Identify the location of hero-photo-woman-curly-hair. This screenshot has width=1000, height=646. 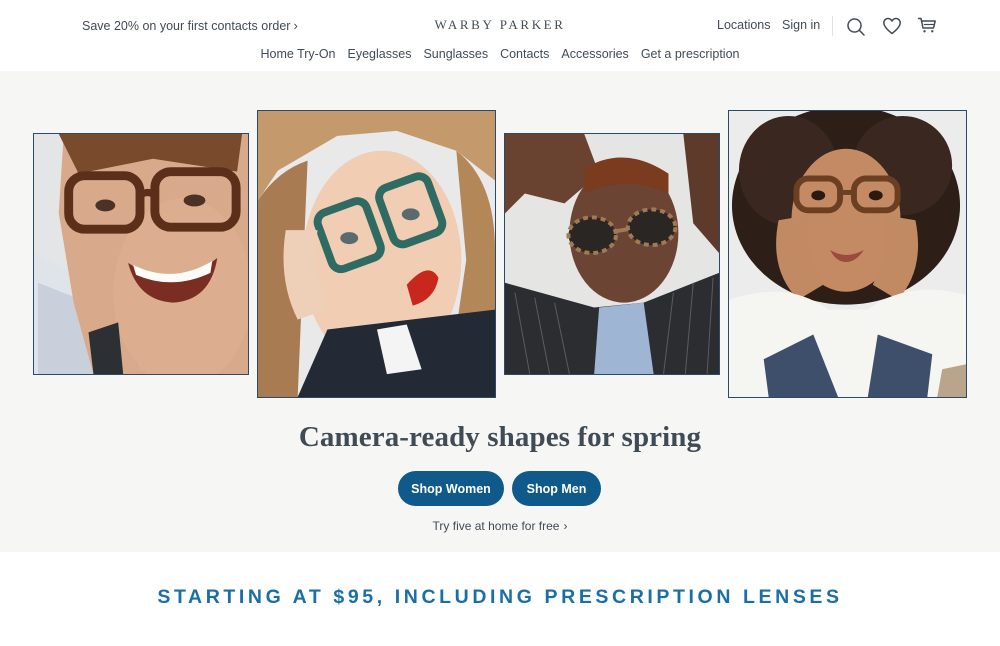
(847, 254).